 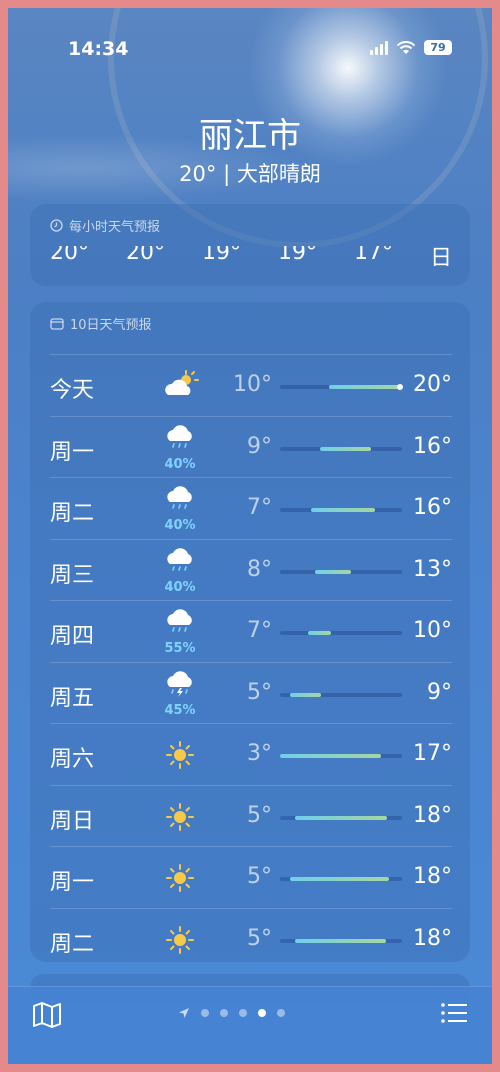 I want to click on day-row: 周一 40% 9° 16°, so click(x=251, y=446).